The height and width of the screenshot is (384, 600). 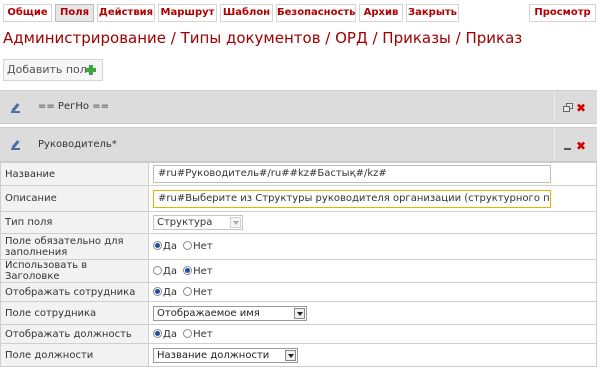 I want to click on show-position-yes-radio, so click(x=157, y=333).